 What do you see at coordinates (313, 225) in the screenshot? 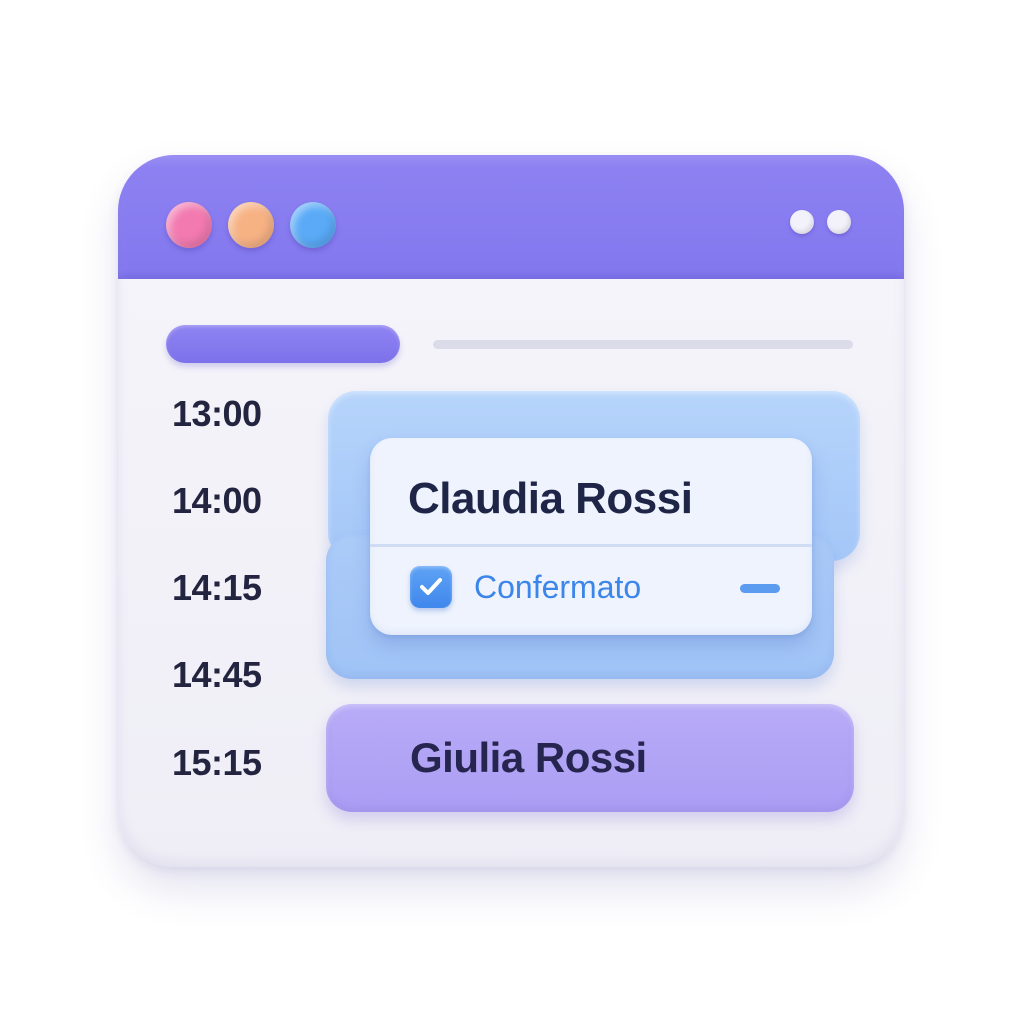
I see `maximize-window-button` at bounding box center [313, 225].